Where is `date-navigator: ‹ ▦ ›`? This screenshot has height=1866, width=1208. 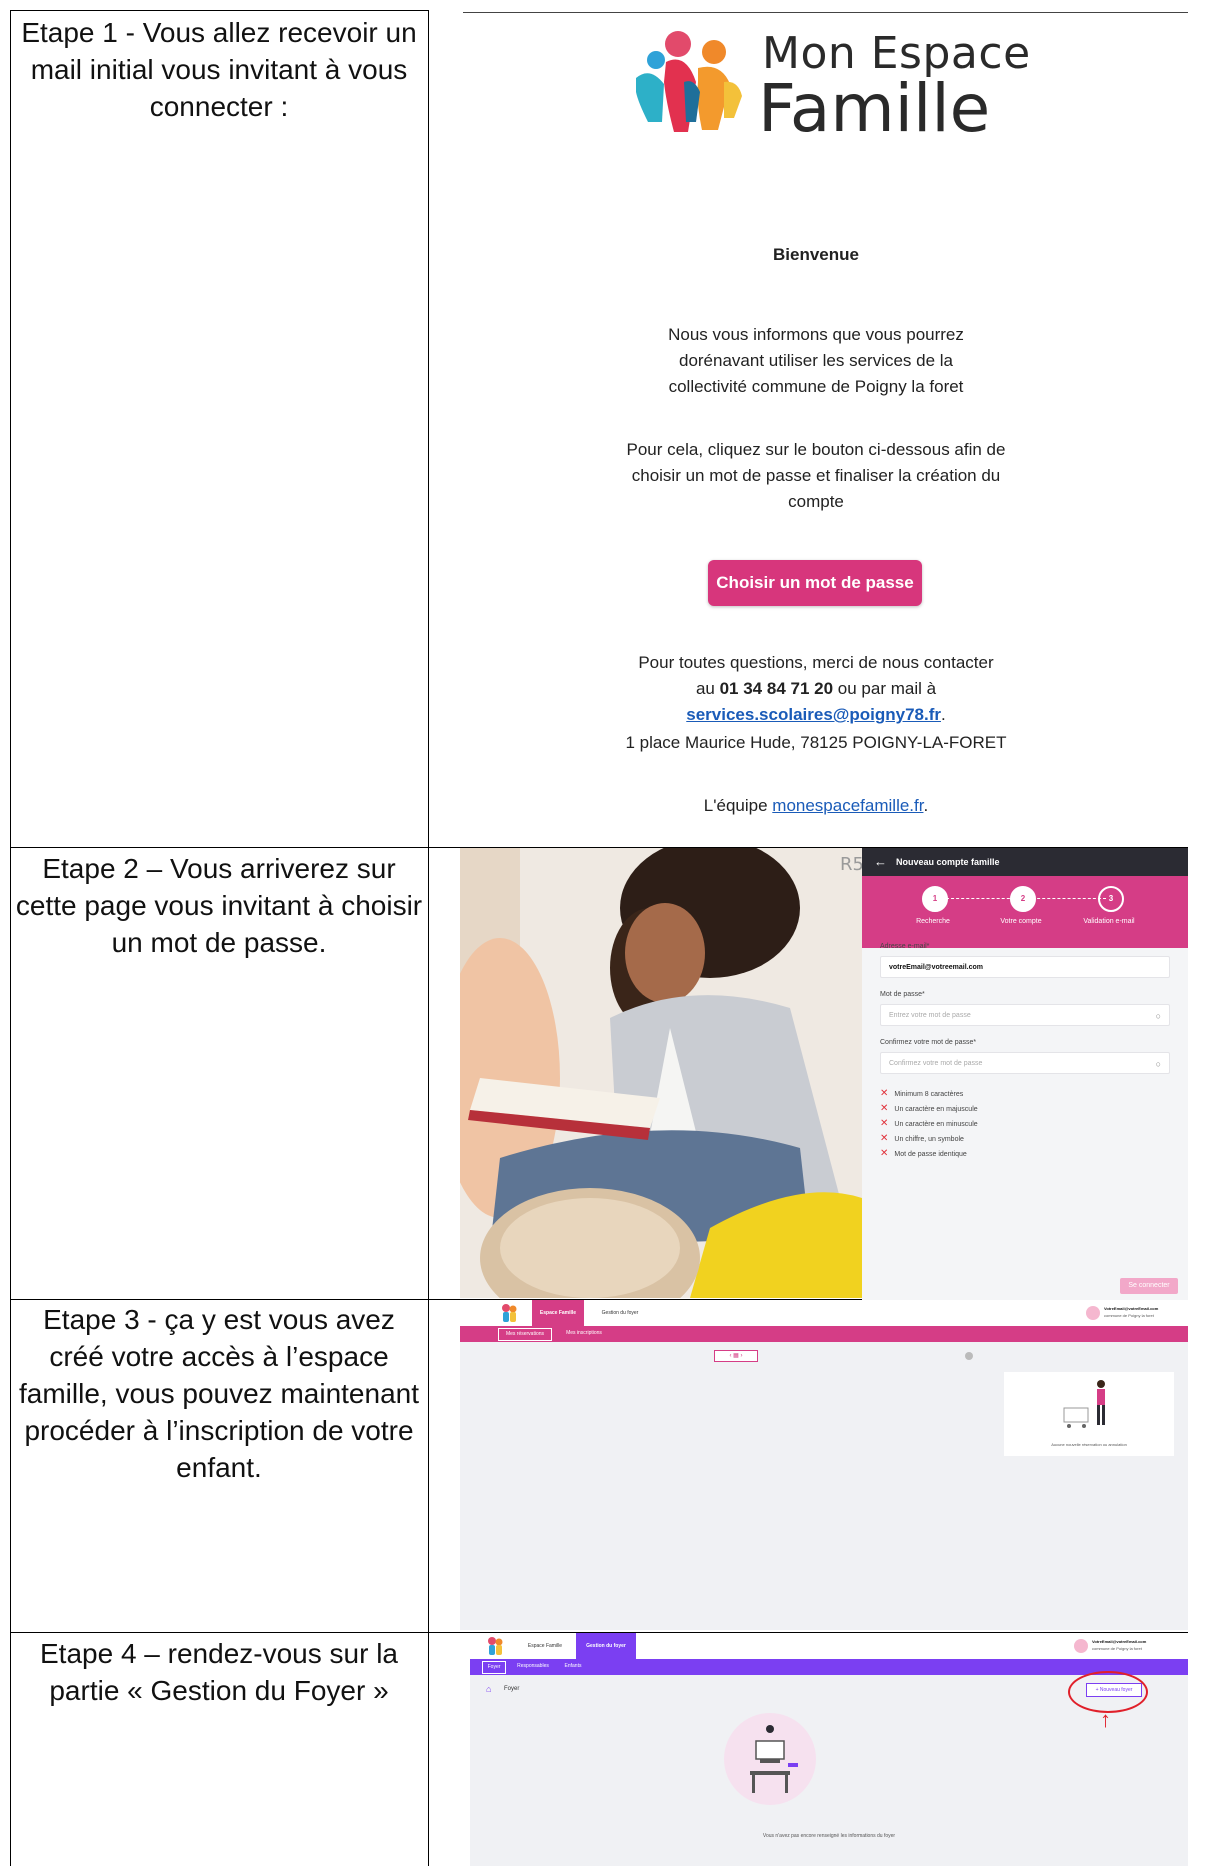 date-navigator: ‹ ▦ › is located at coordinates (736, 1356).